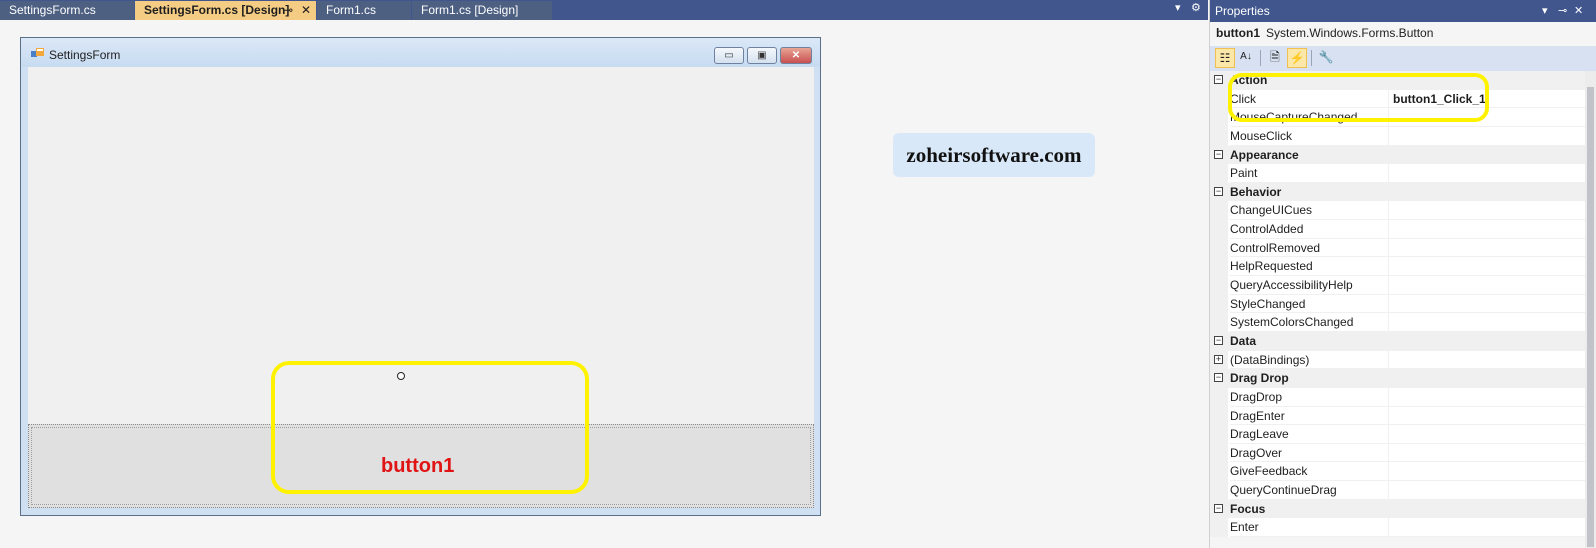  I want to click on expand-icon: +, so click(1218, 359).